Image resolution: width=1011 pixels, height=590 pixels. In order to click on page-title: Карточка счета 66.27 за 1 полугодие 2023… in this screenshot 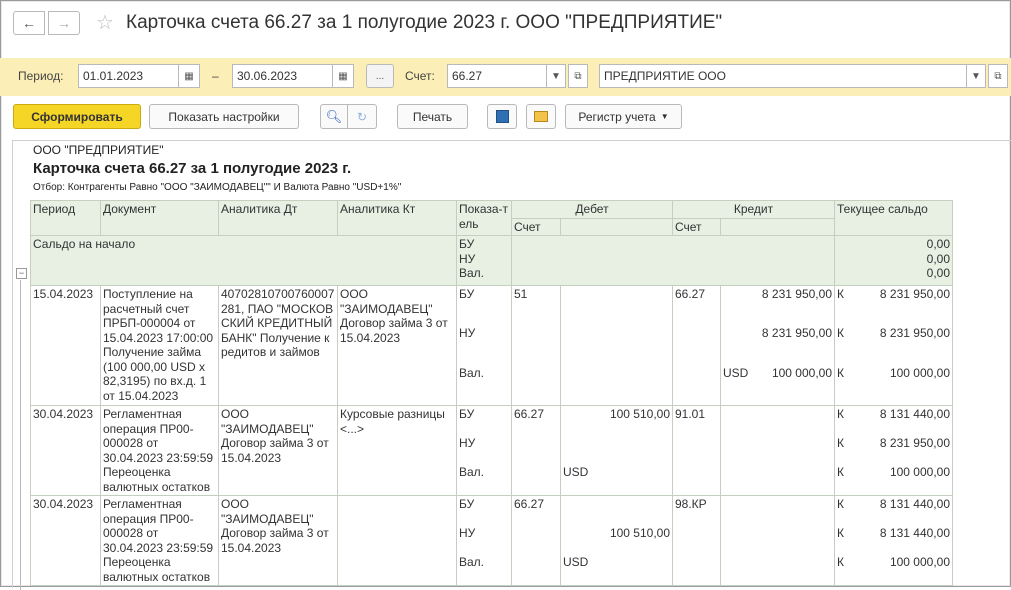, I will do `click(424, 22)`.